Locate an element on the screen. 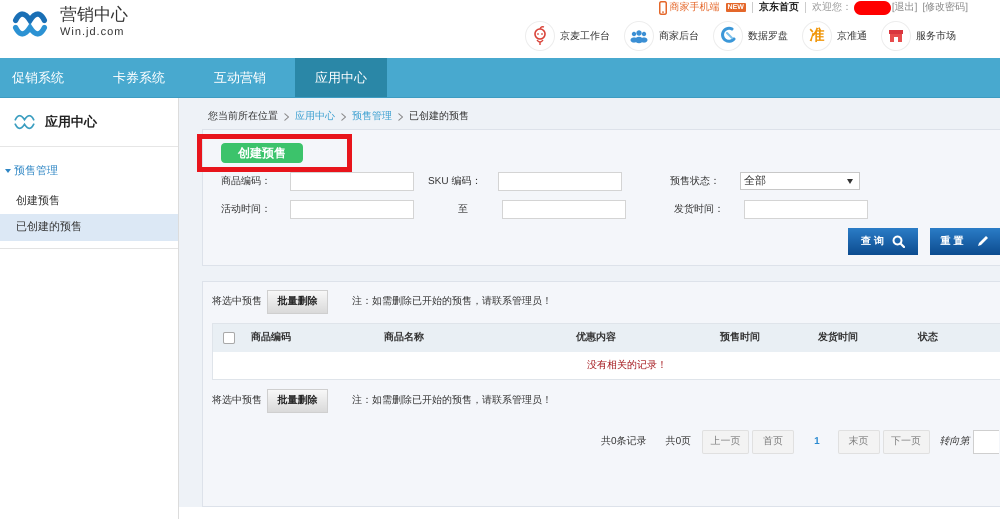 Image resolution: width=1000 pixels, height=519 pixels. empty-message: 没有相关的记录！ is located at coordinates (627, 365).